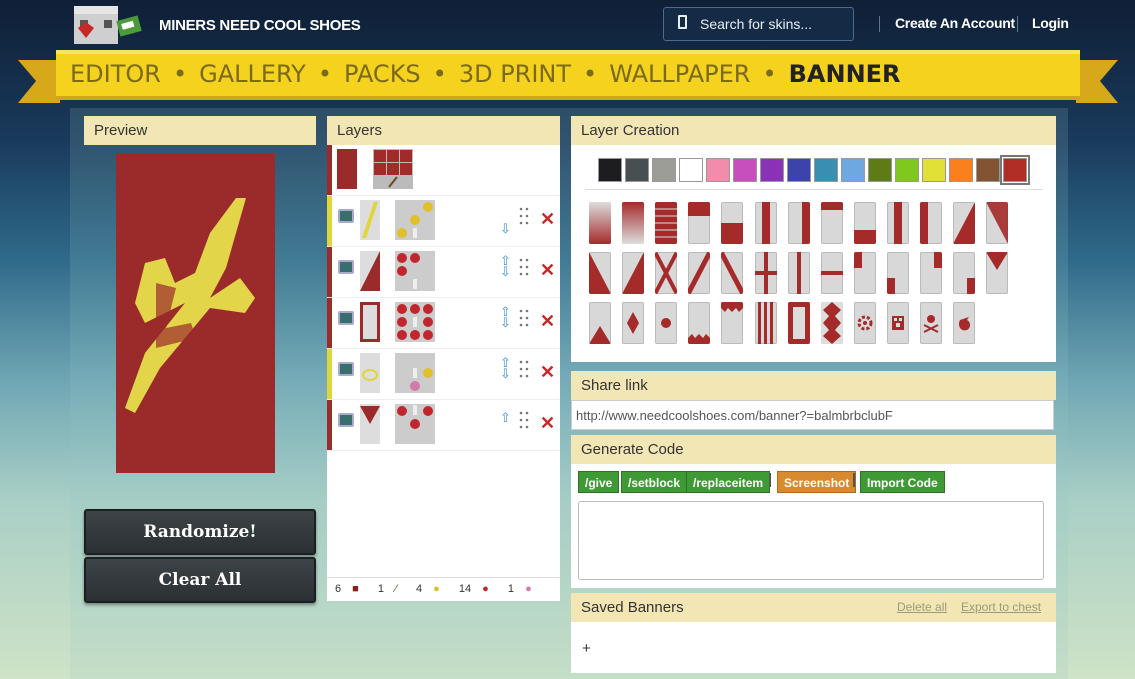  I want to click on login-link: Login, so click(1050, 23).